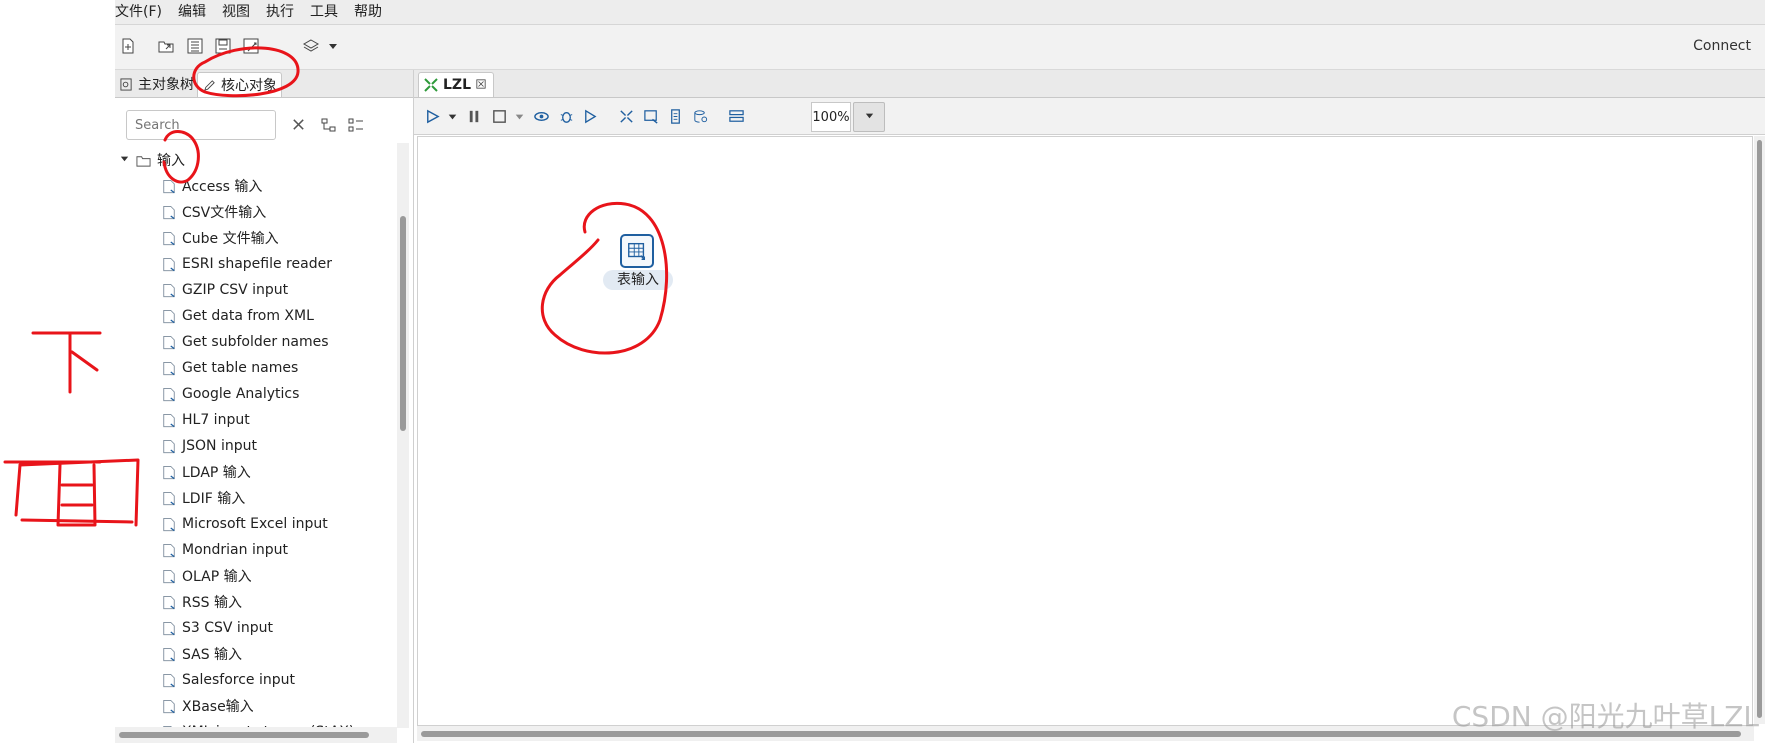  Describe the element at coordinates (1089, 84) in the screenshot. I see `editor-tabs: LZL` at that location.